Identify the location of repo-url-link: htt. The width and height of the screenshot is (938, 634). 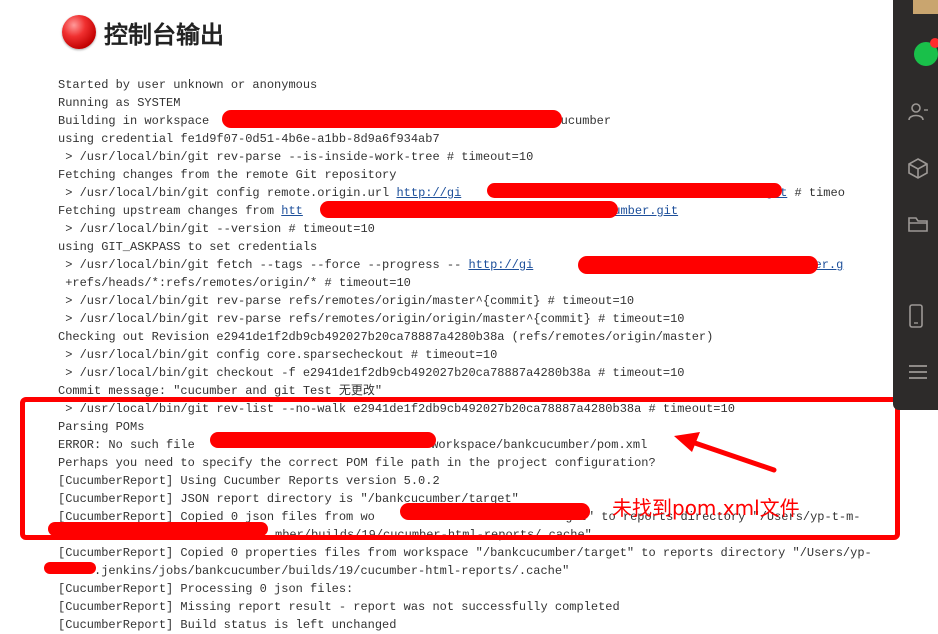
(292, 211).